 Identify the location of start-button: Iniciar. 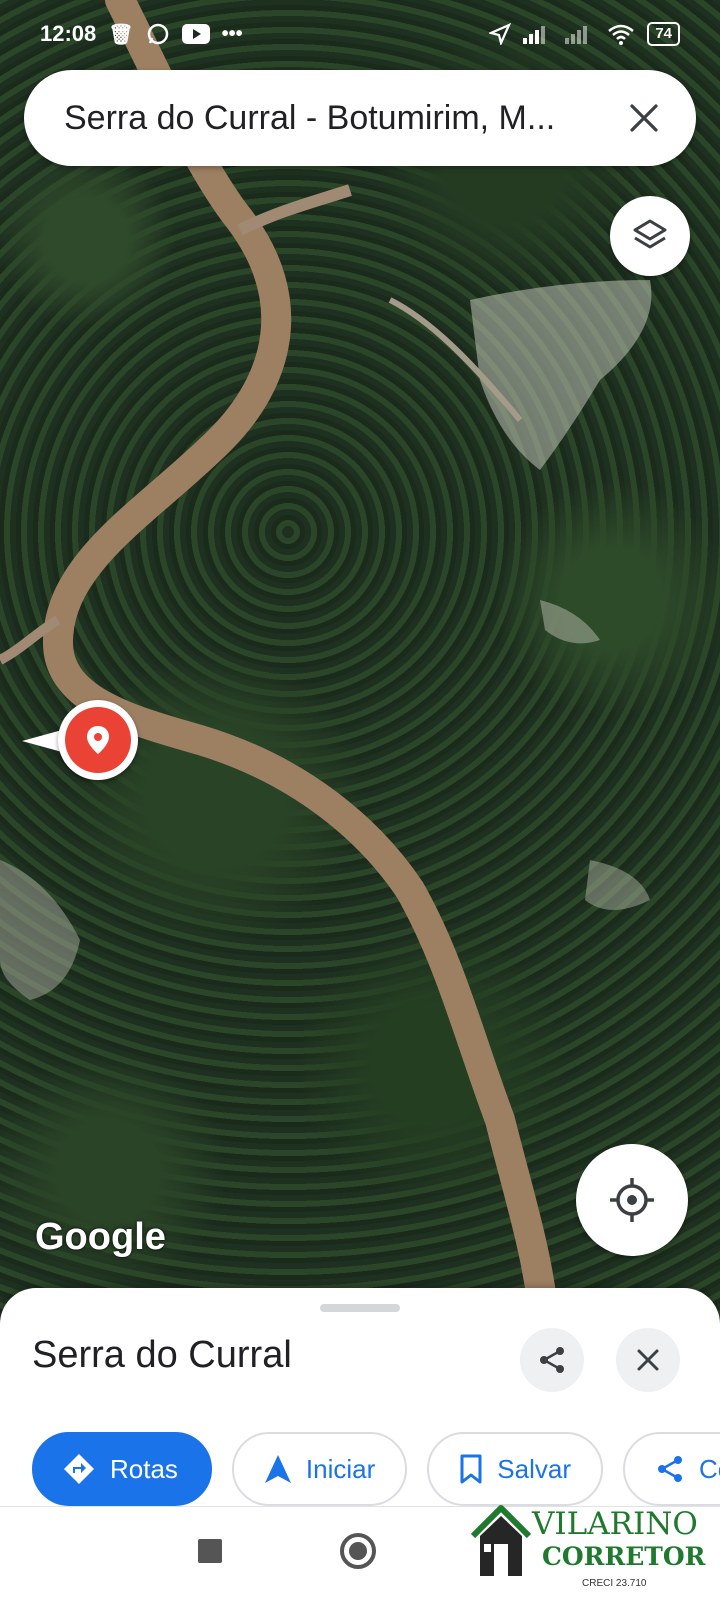
(319, 1469).